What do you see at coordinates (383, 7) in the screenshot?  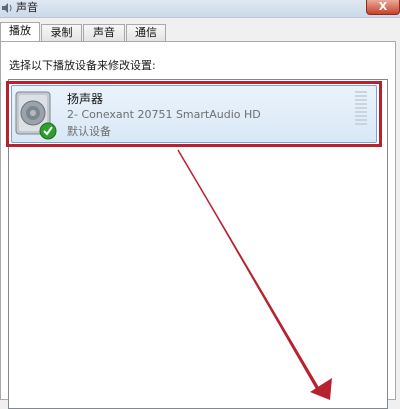 I see `close-button: X` at bounding box center [383, 7].